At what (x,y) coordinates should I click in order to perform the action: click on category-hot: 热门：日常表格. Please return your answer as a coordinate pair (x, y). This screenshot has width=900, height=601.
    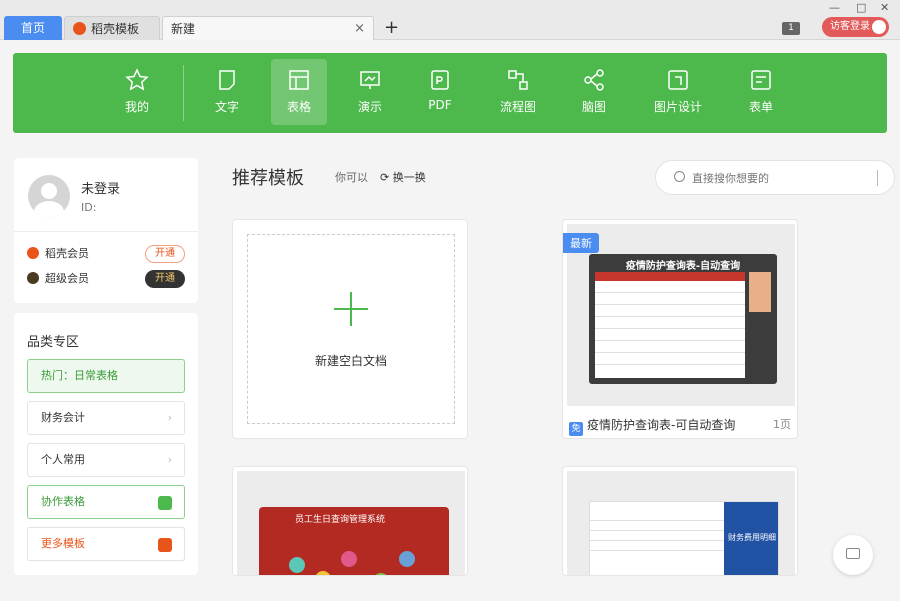
    Looking at the image, I should click on (106, 376).